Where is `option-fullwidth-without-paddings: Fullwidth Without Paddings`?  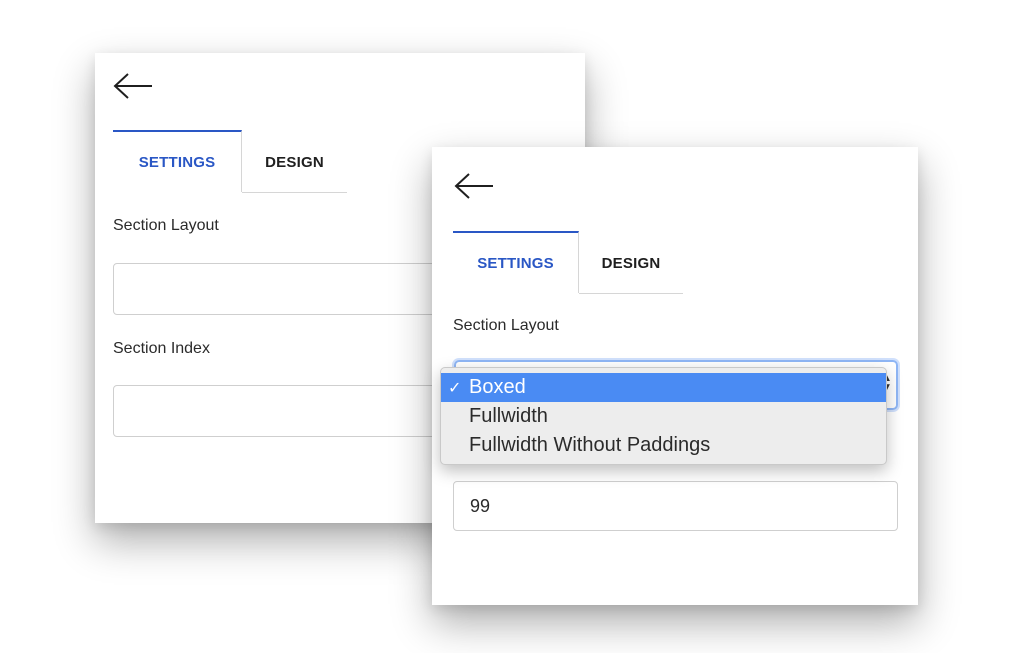 option-fullwidth-without-paddings: Fullwidth Without Paddings is located at coordinates (663, 445).